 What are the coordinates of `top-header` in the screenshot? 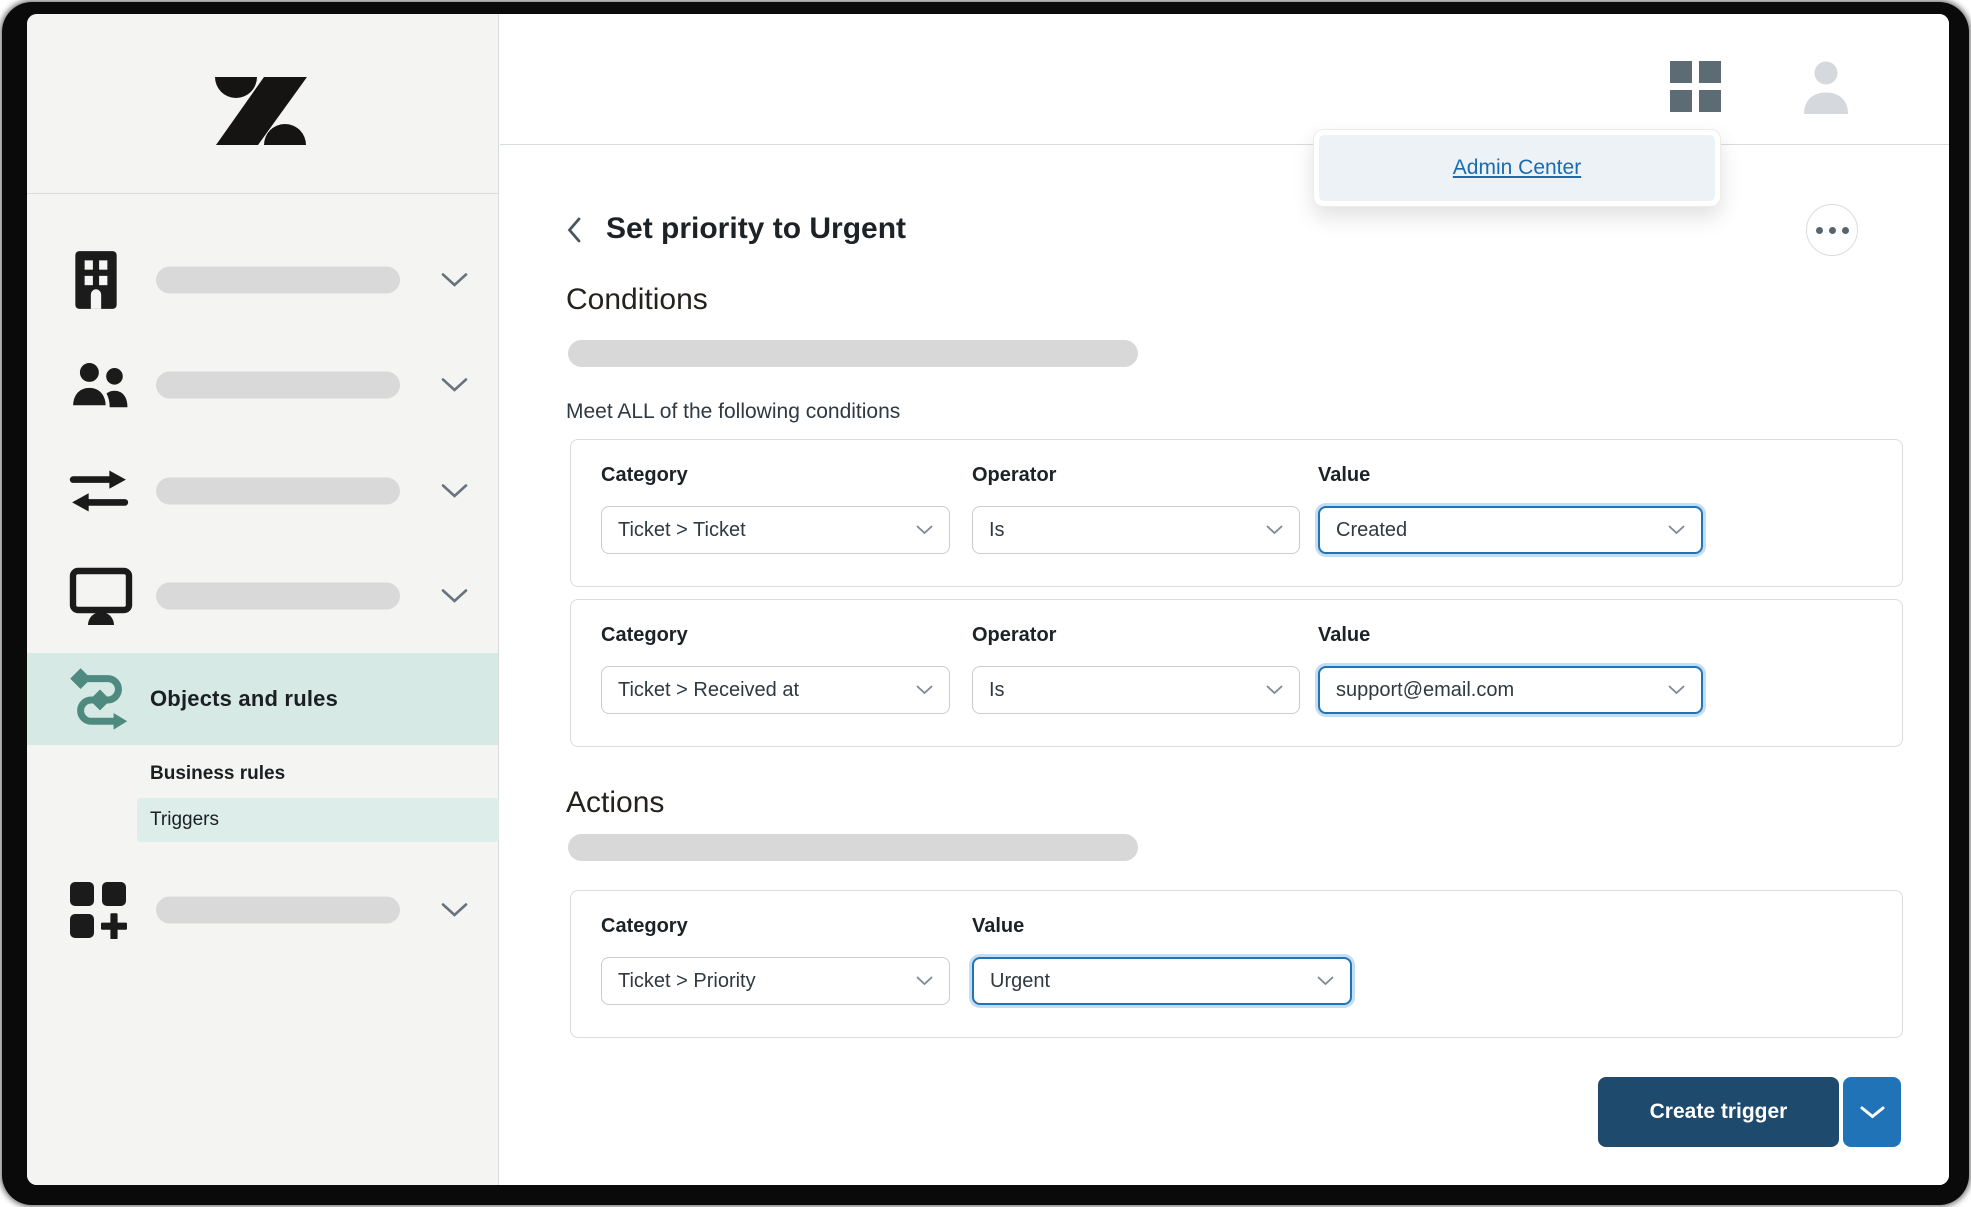 It's located at (1224, 79).